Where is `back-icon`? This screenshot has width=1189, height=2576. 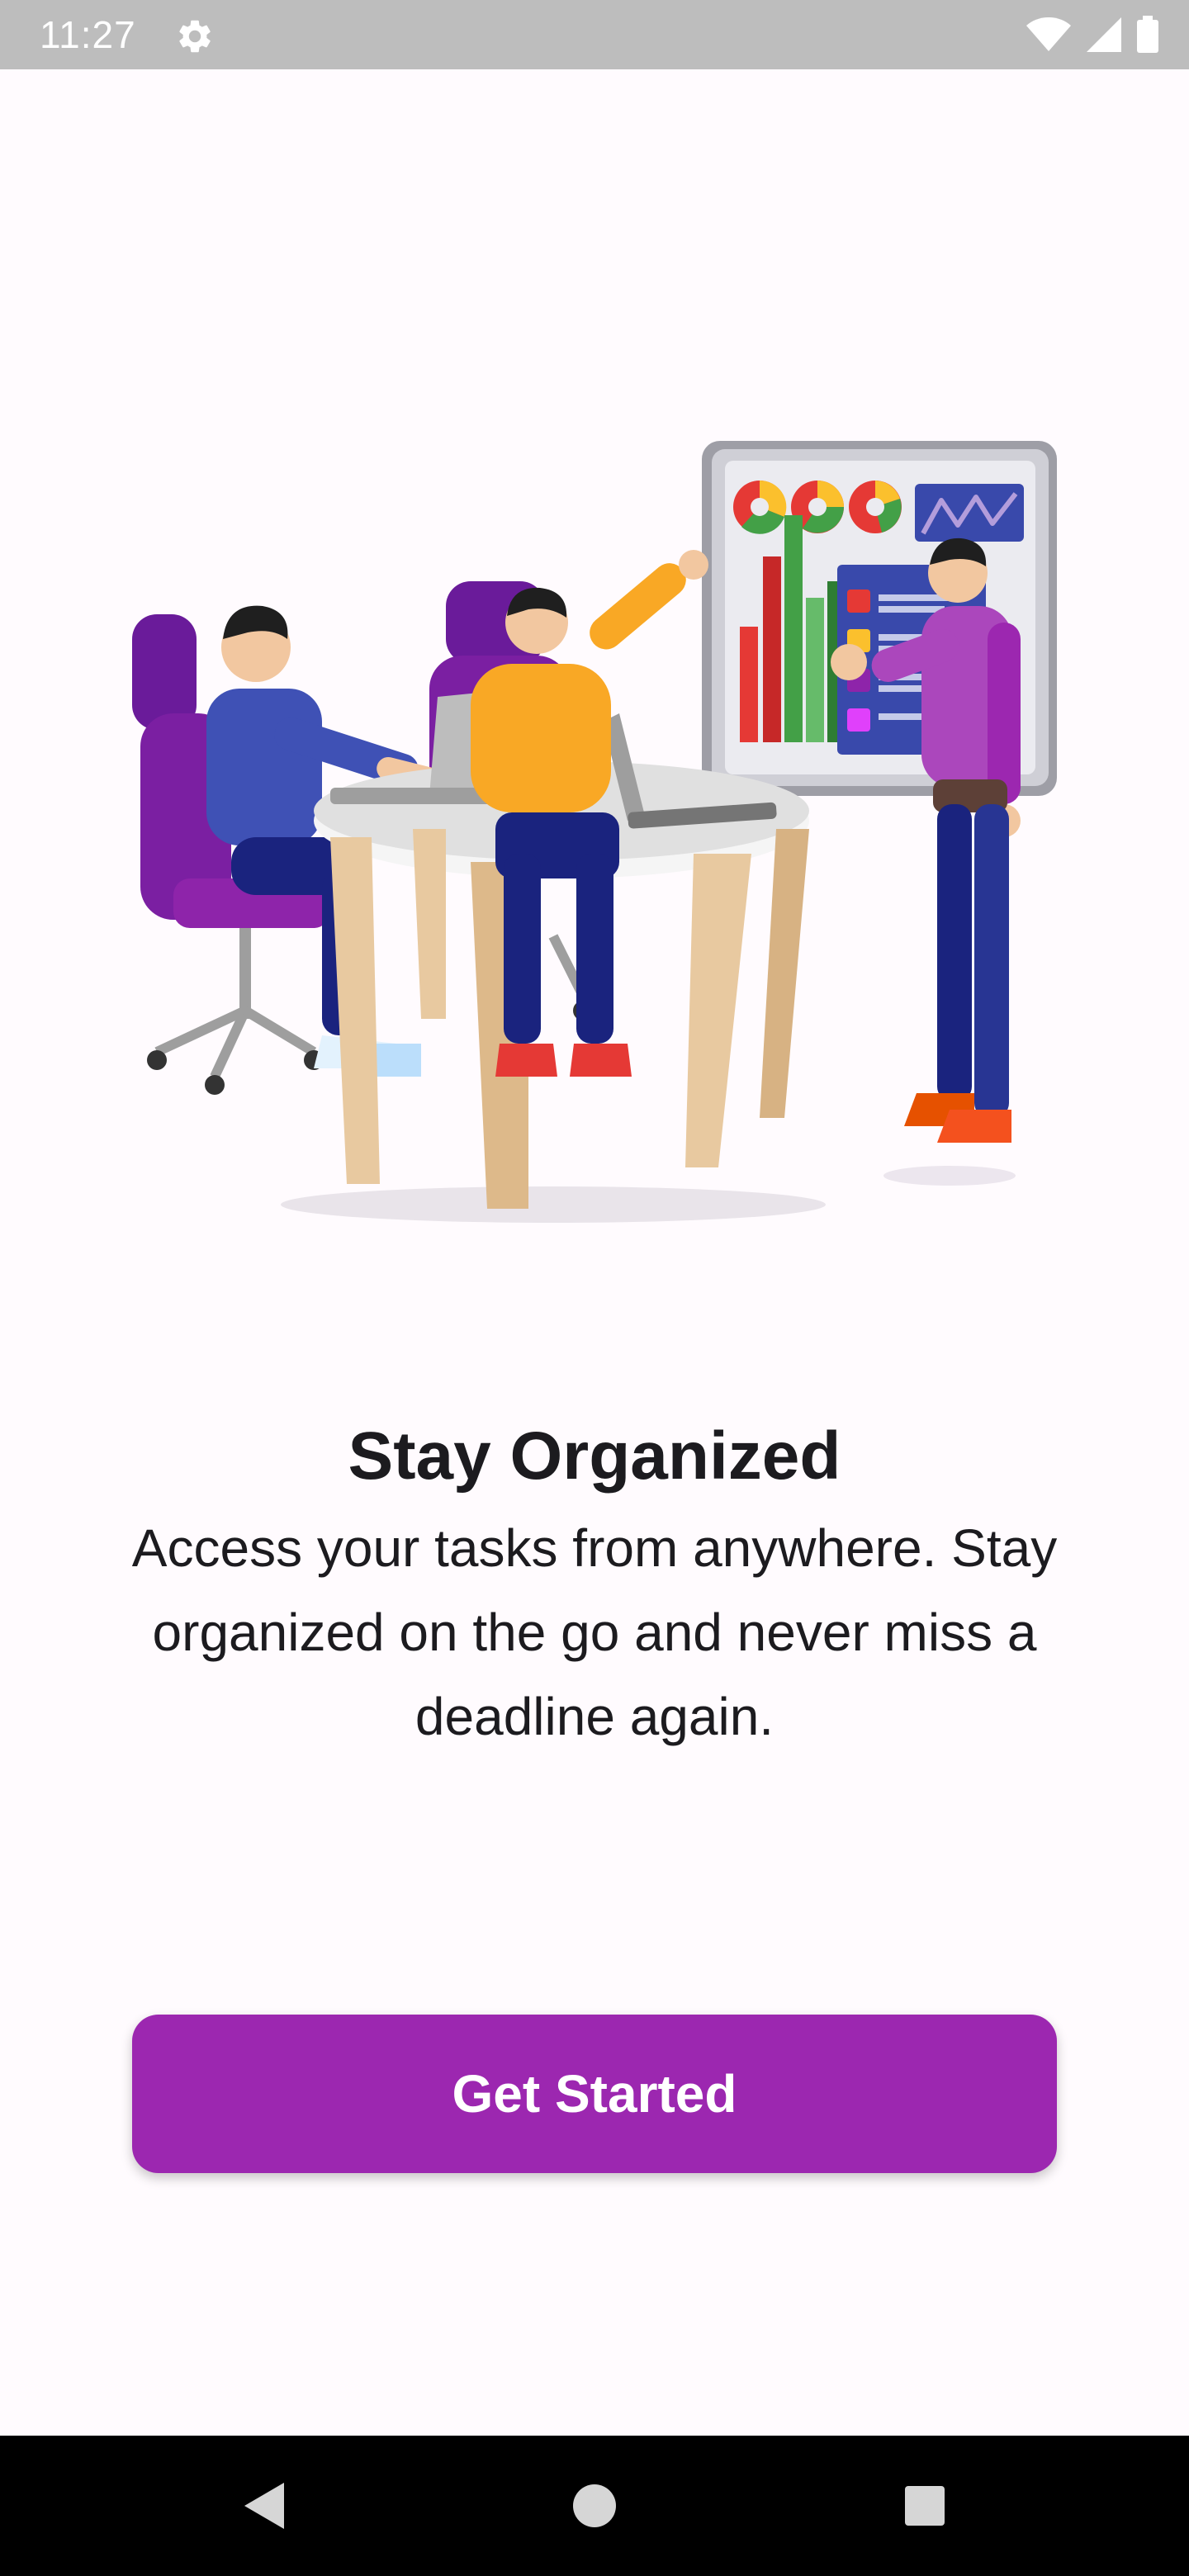 back-icon is located at coordinates (264, 2506).